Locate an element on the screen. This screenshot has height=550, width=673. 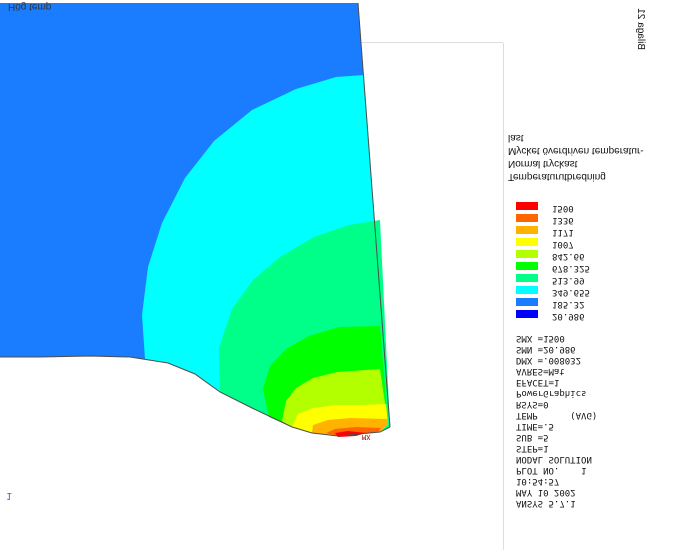
page-label: Bilaga 21 is located at coordinates (640, 29).